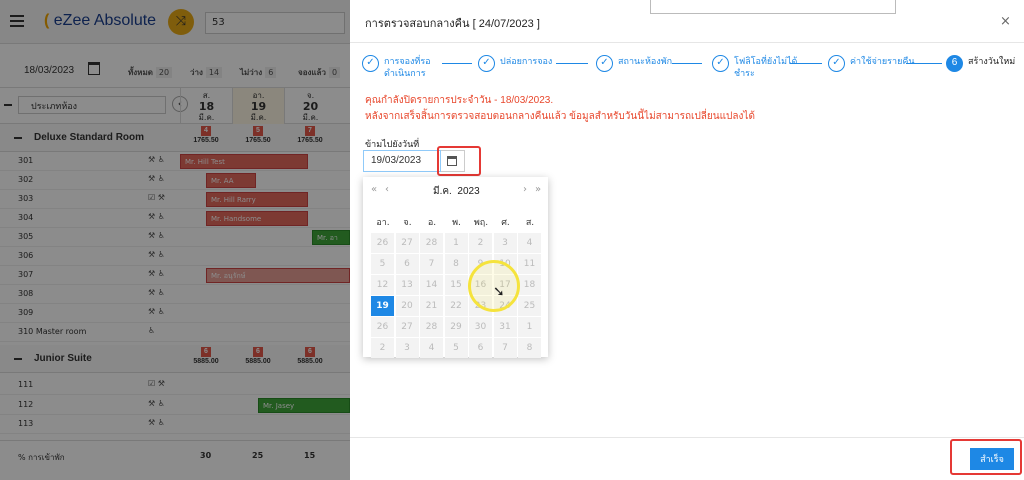 The width and height of the screenshot is (1024, 480). Describe the element at coordinates (456, 306) in the screenshot. I see `day-cell: 22` at that location.